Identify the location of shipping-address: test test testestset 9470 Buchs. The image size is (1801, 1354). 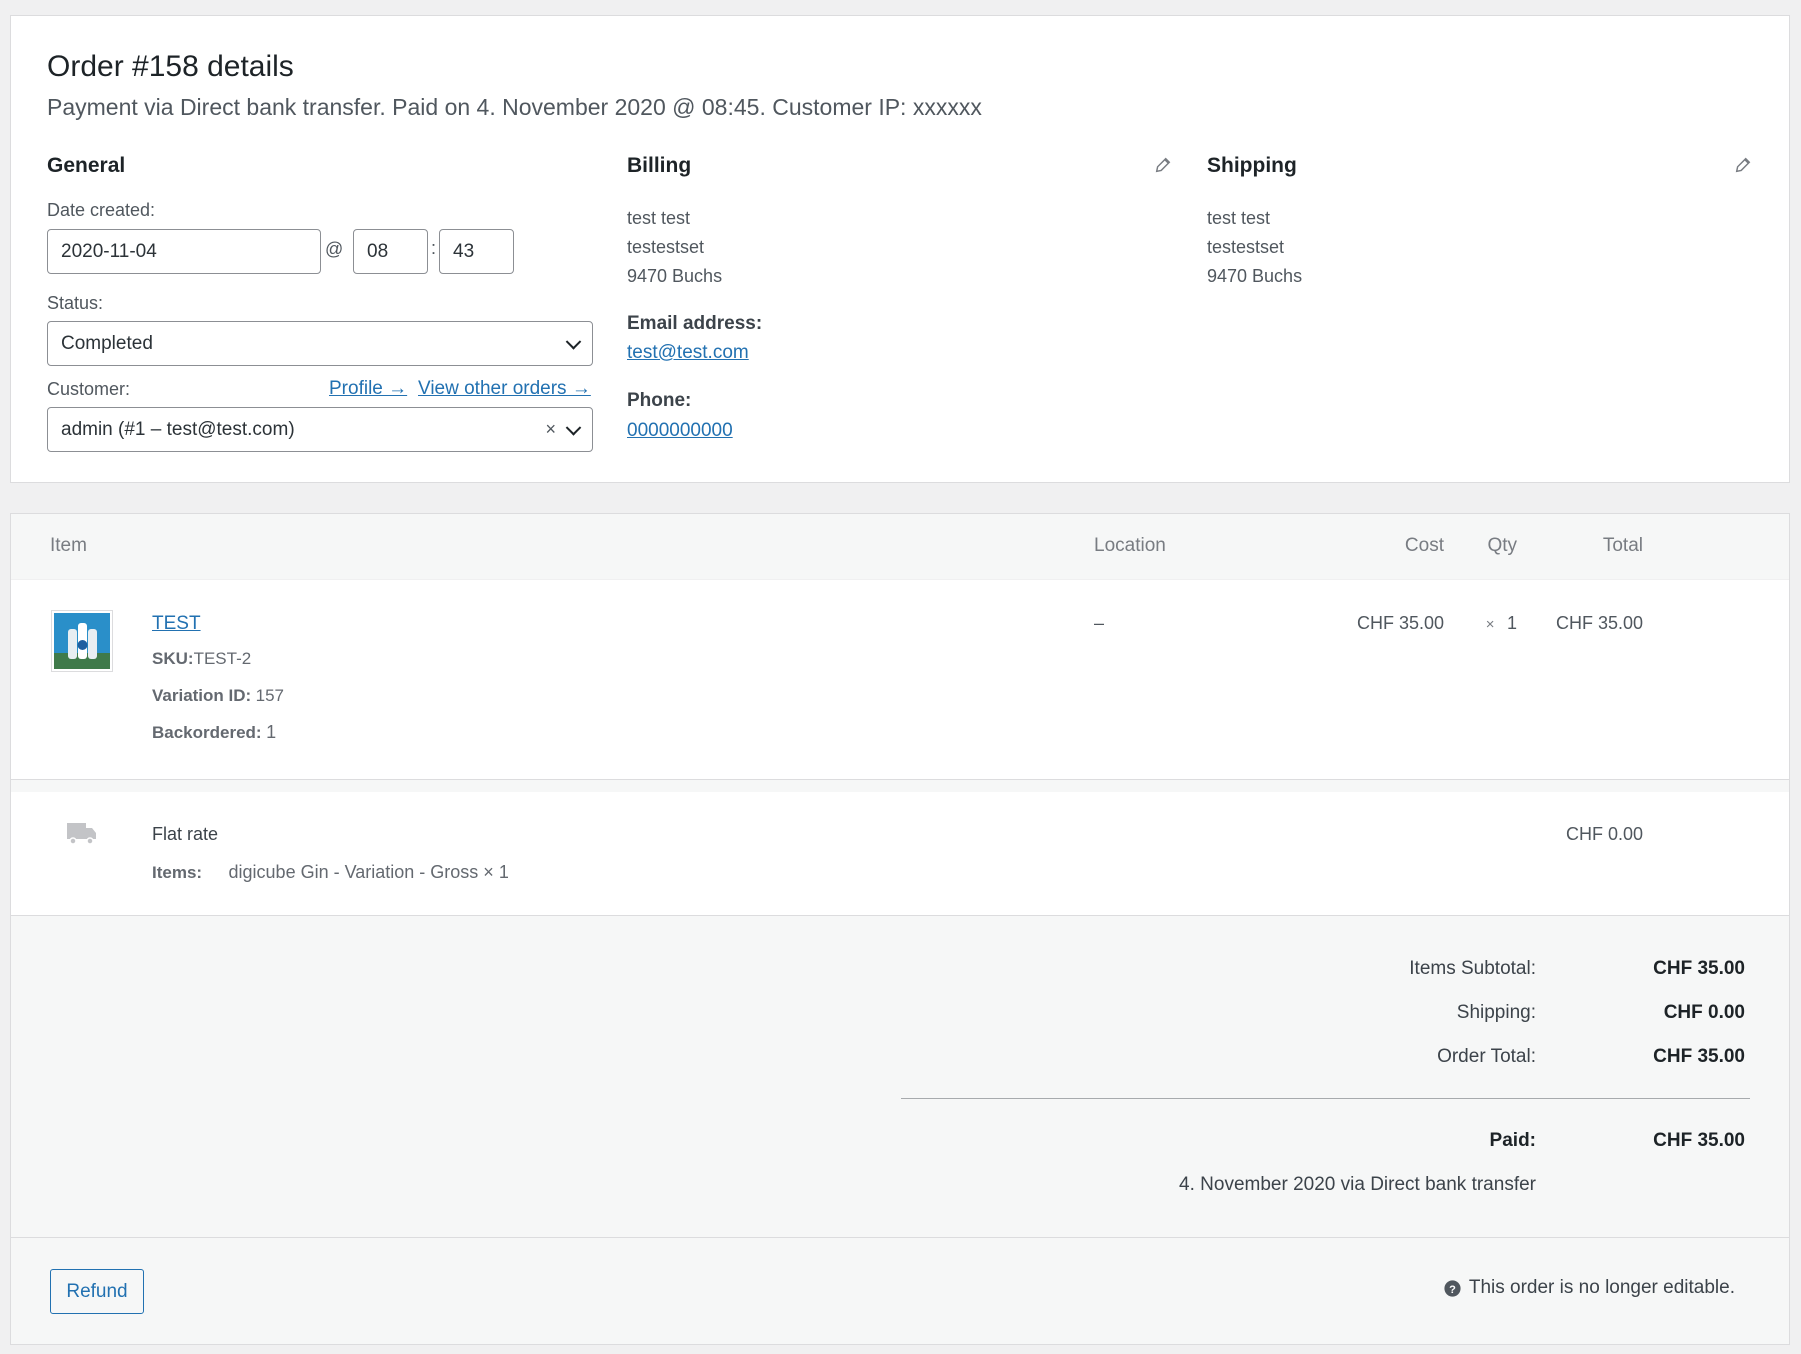
(1254, 247).